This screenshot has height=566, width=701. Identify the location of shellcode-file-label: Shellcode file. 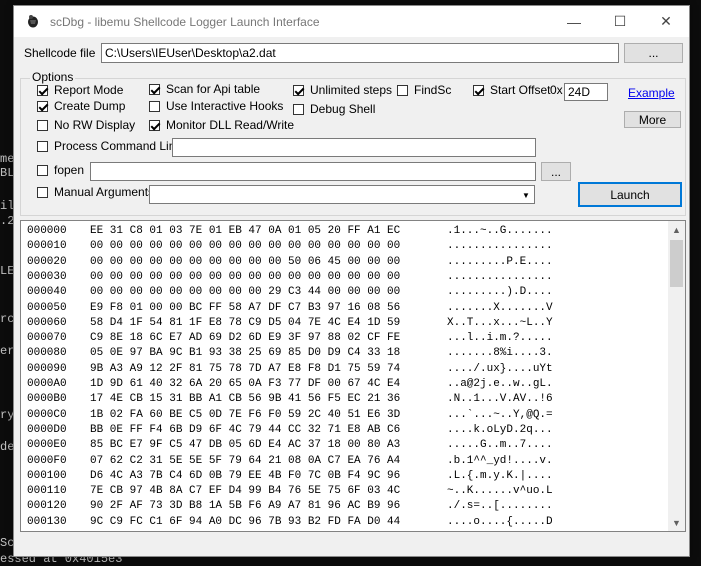
(60, 53).